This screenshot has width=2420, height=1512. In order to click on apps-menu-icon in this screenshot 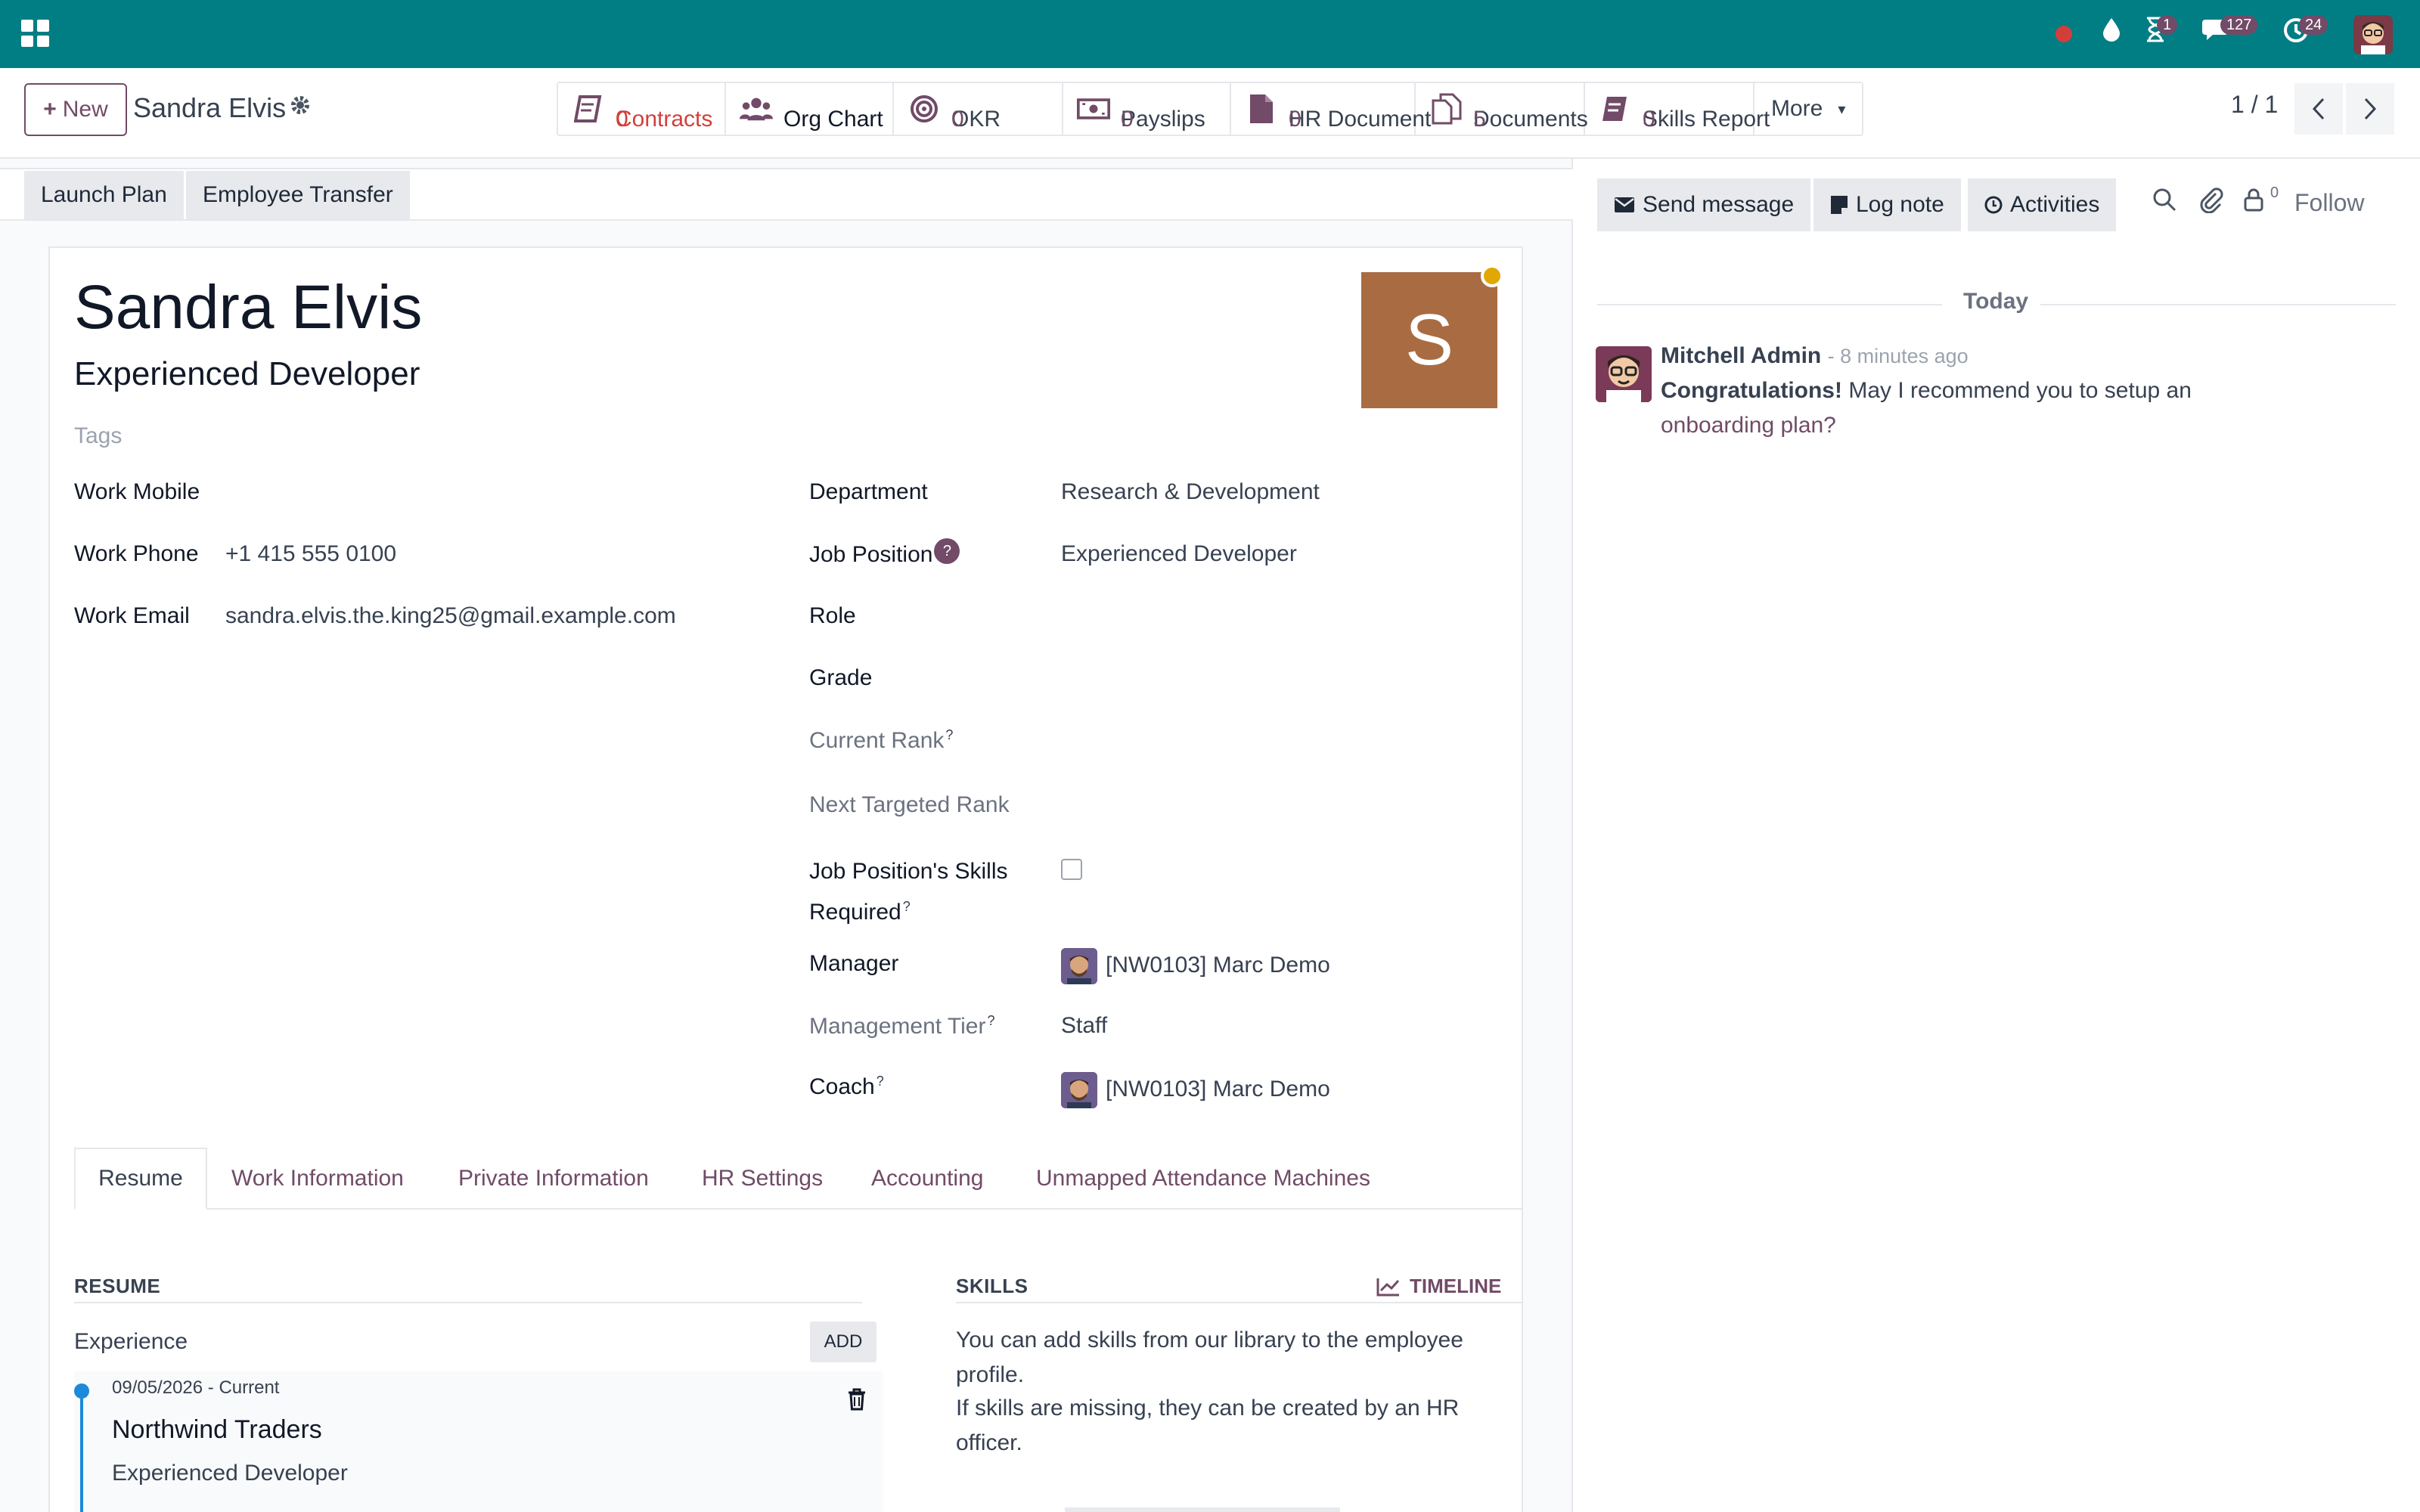, I will do `click(35, 34)`.